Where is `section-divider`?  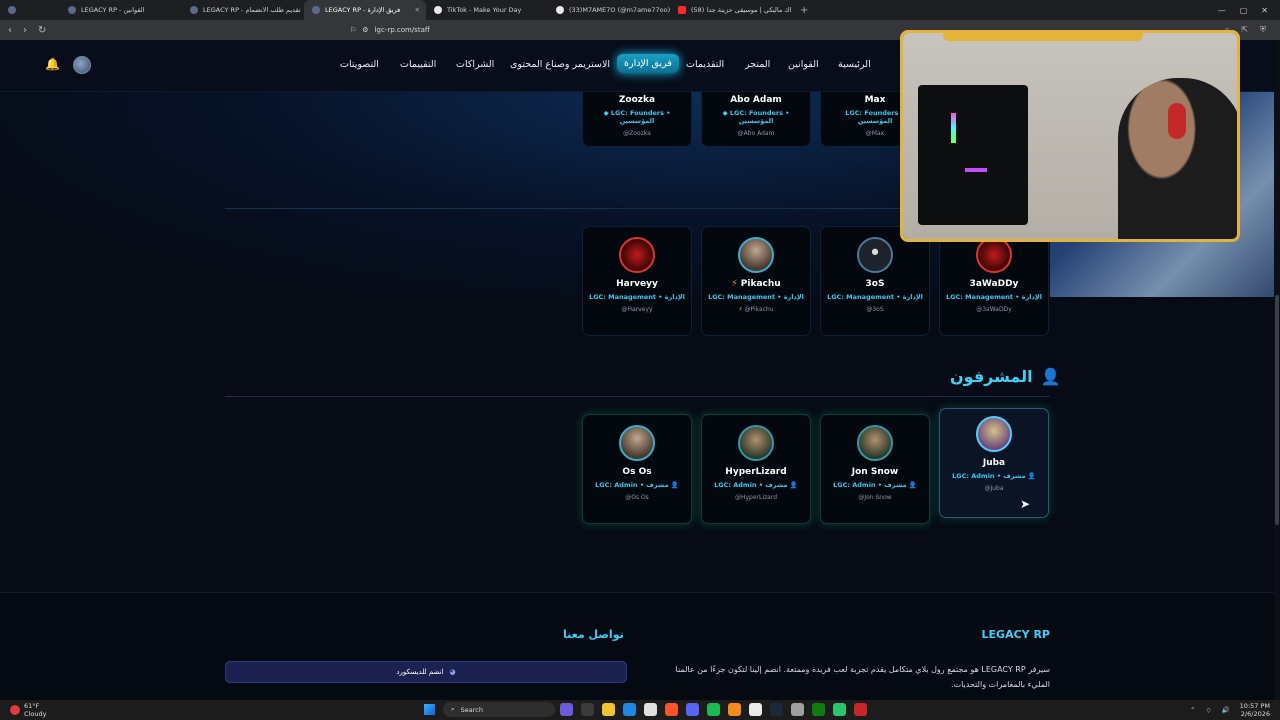 section-divider is located at coordinates (637, 396).